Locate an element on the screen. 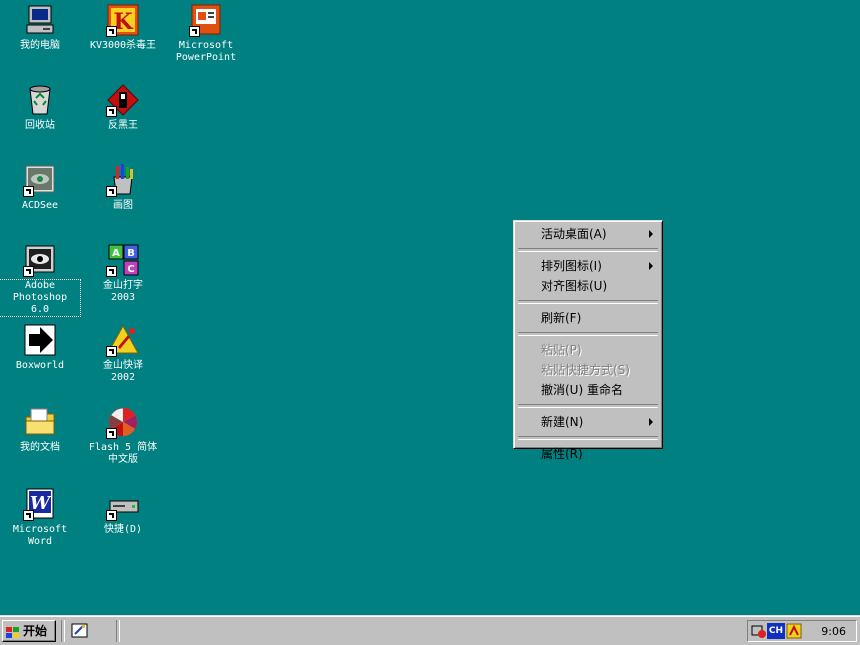  menu-item-line-up-icons: 对齐图标(U) is located at coordinates (588, 286).